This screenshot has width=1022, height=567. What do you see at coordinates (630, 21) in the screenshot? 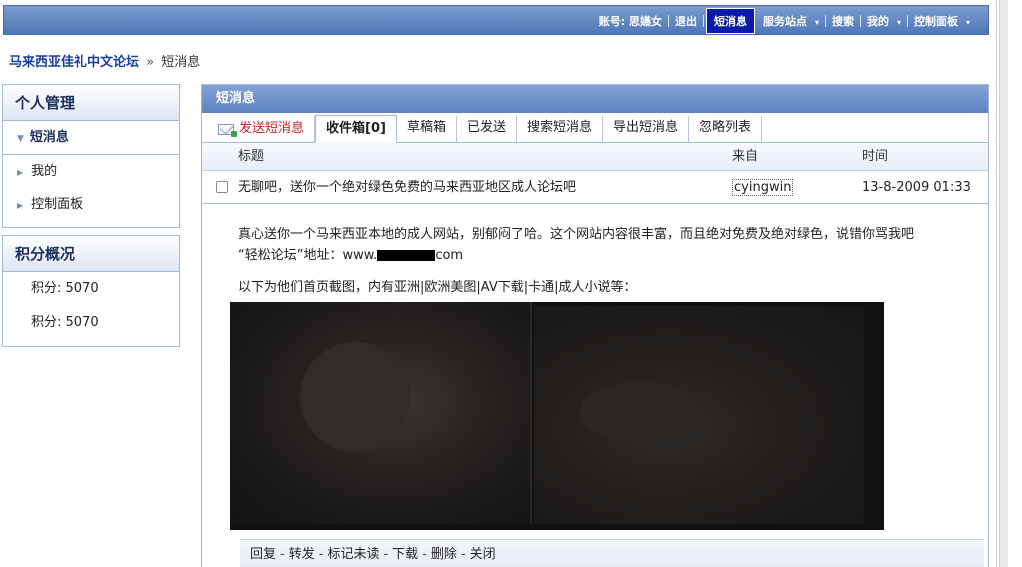
I see `account-link: 账号: 思嬿女` at bounding box center [630, 21].